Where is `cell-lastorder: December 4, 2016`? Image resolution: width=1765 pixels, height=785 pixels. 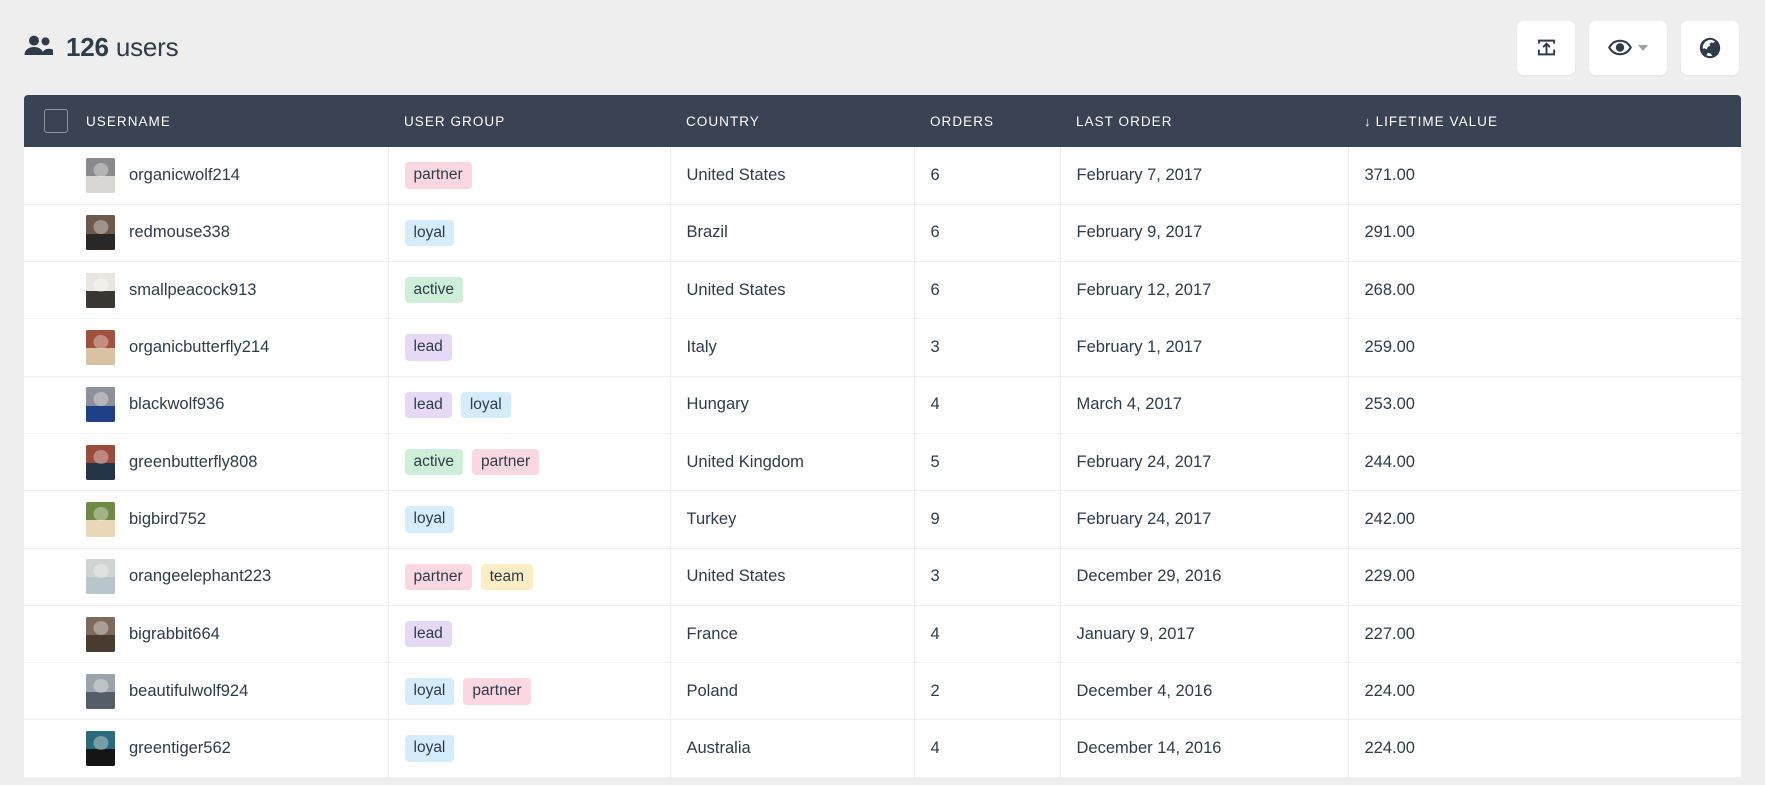 cell-lastorder: December 4, 2016 is located at coordinates (1204, 691).